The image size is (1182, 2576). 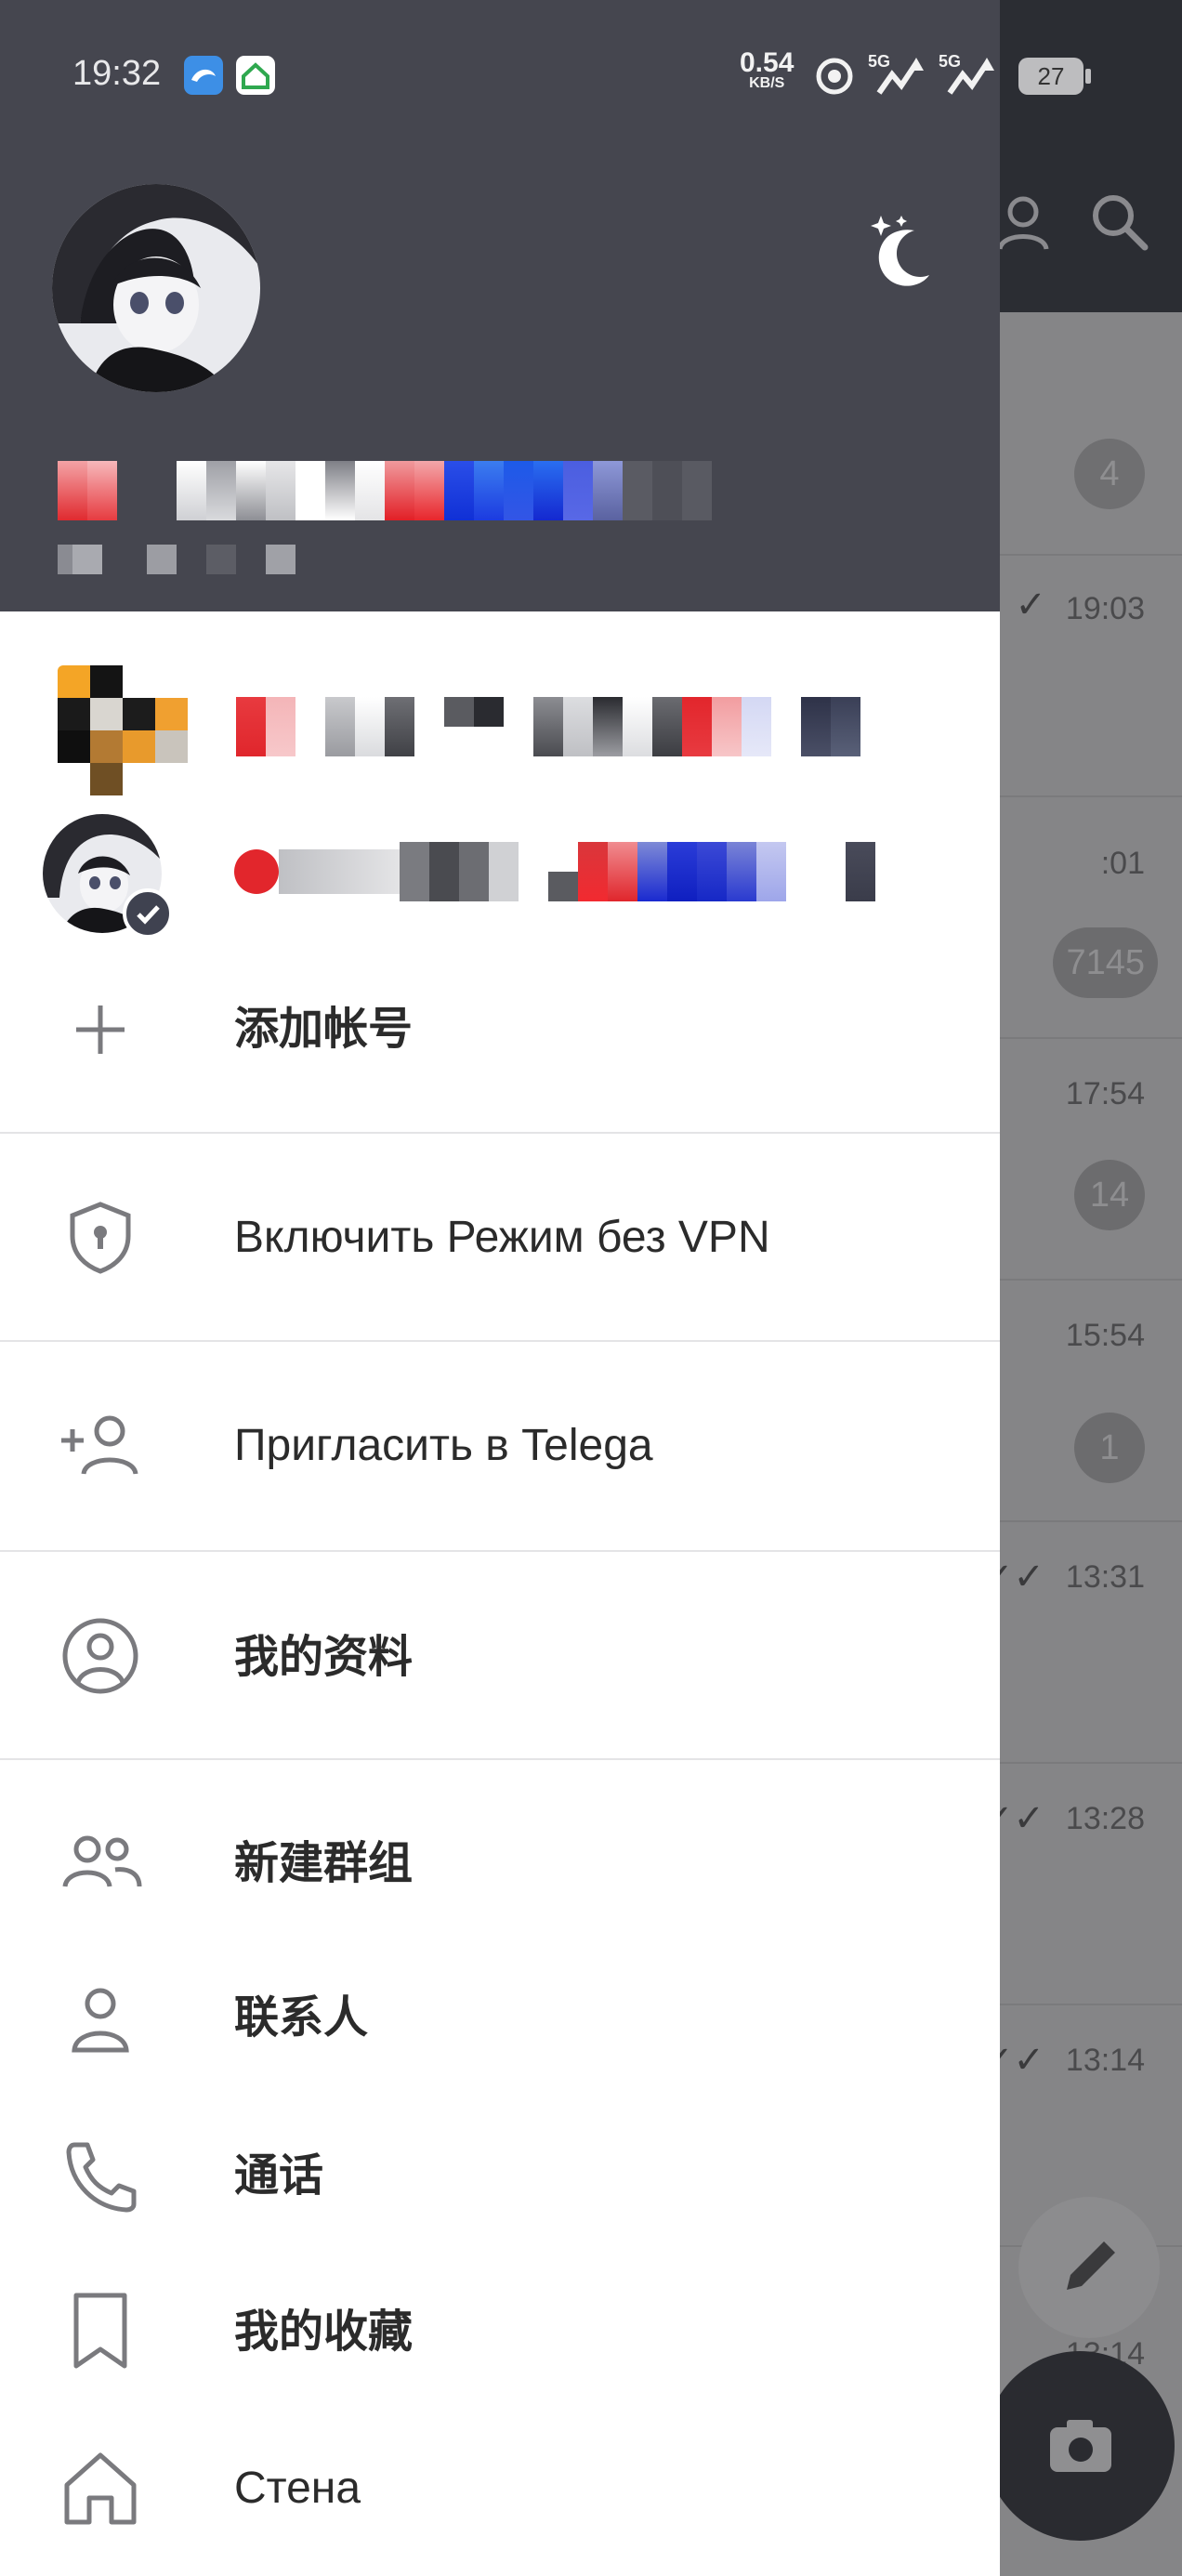 What do you see at coordinates (1091, 434) in the screenshot?
I see `chat-row` at bounding box center [1091, 434].